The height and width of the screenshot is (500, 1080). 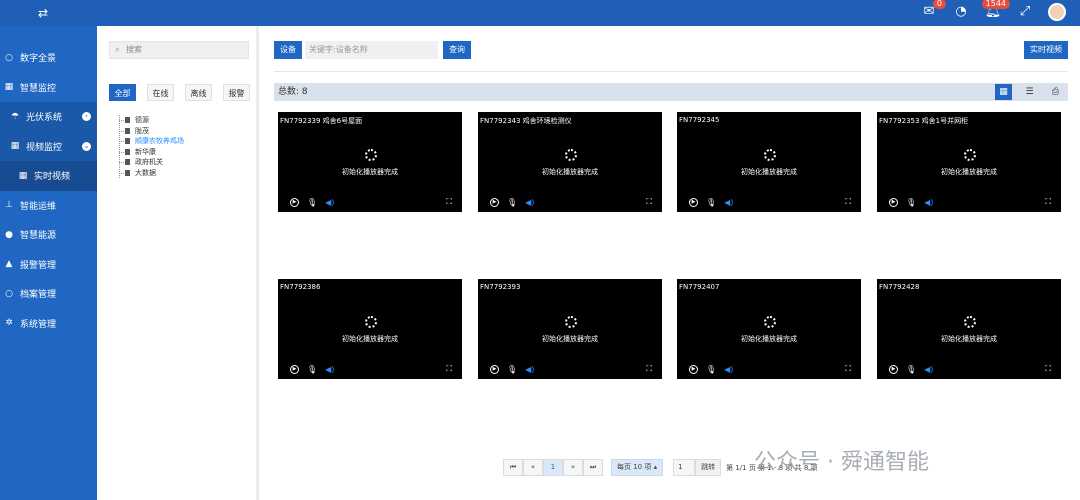 What do you see at coordinates (48, 146) in the screenshot?
I see `sidebar-item-video: ▦ 视频监控 ⌄` at bounding box center [48, 146].